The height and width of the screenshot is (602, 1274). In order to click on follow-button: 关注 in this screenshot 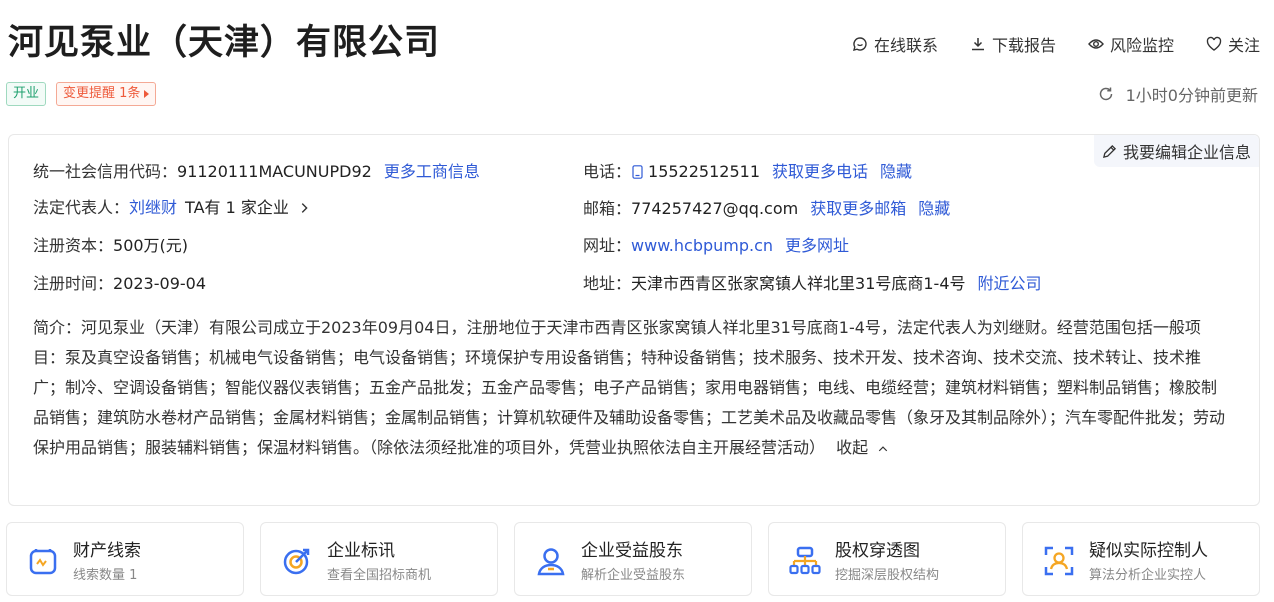, I will do `click(1233, 44)`.